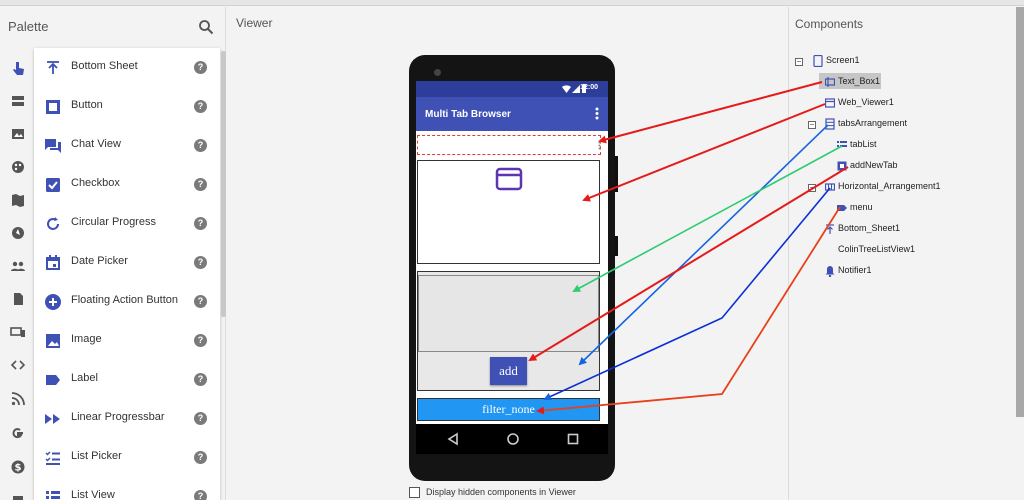 Image resolution: width=1024 pixels, height=500 pixels. I want to click on palette-item-label: List Picker, so click(96, 456).